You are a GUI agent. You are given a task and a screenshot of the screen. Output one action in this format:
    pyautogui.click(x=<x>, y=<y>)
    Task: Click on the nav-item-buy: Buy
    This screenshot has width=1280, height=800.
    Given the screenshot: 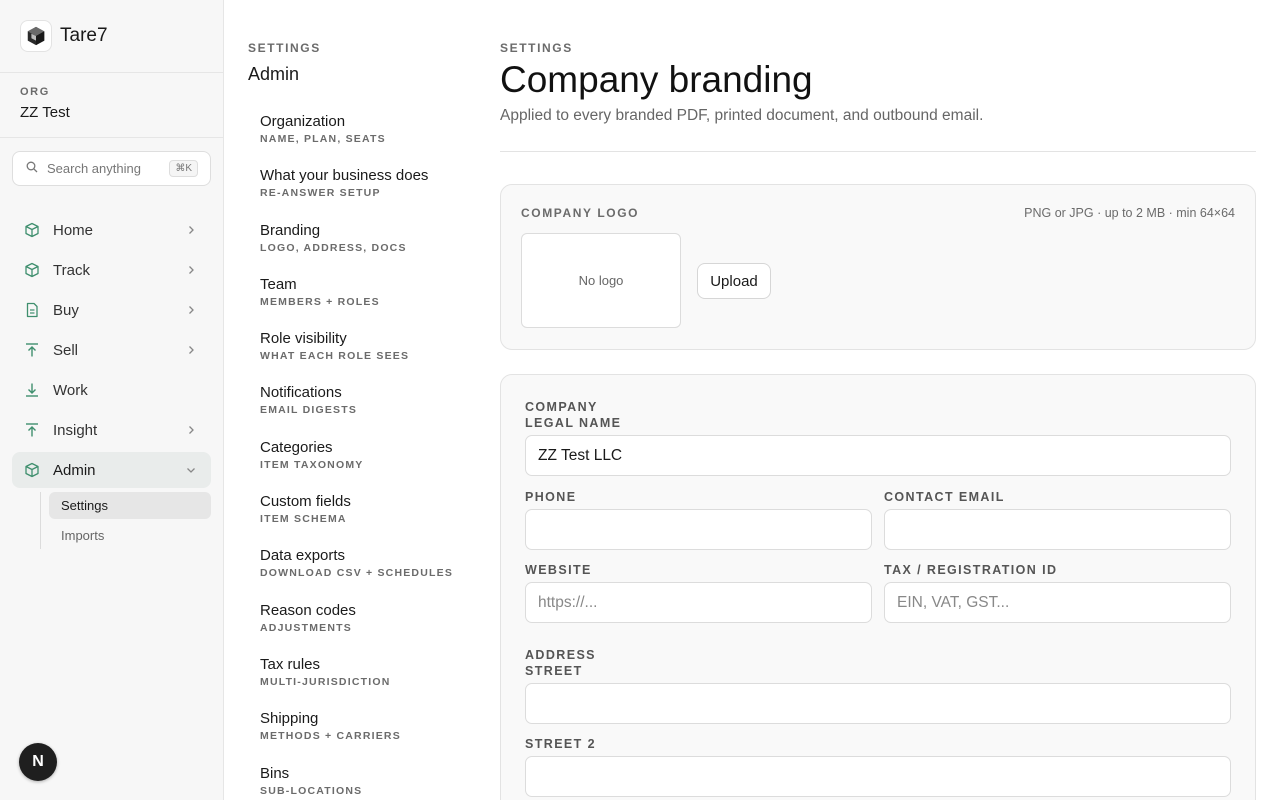 What is the action you would take?
    pyautogui.click(x=111, y=310)
    